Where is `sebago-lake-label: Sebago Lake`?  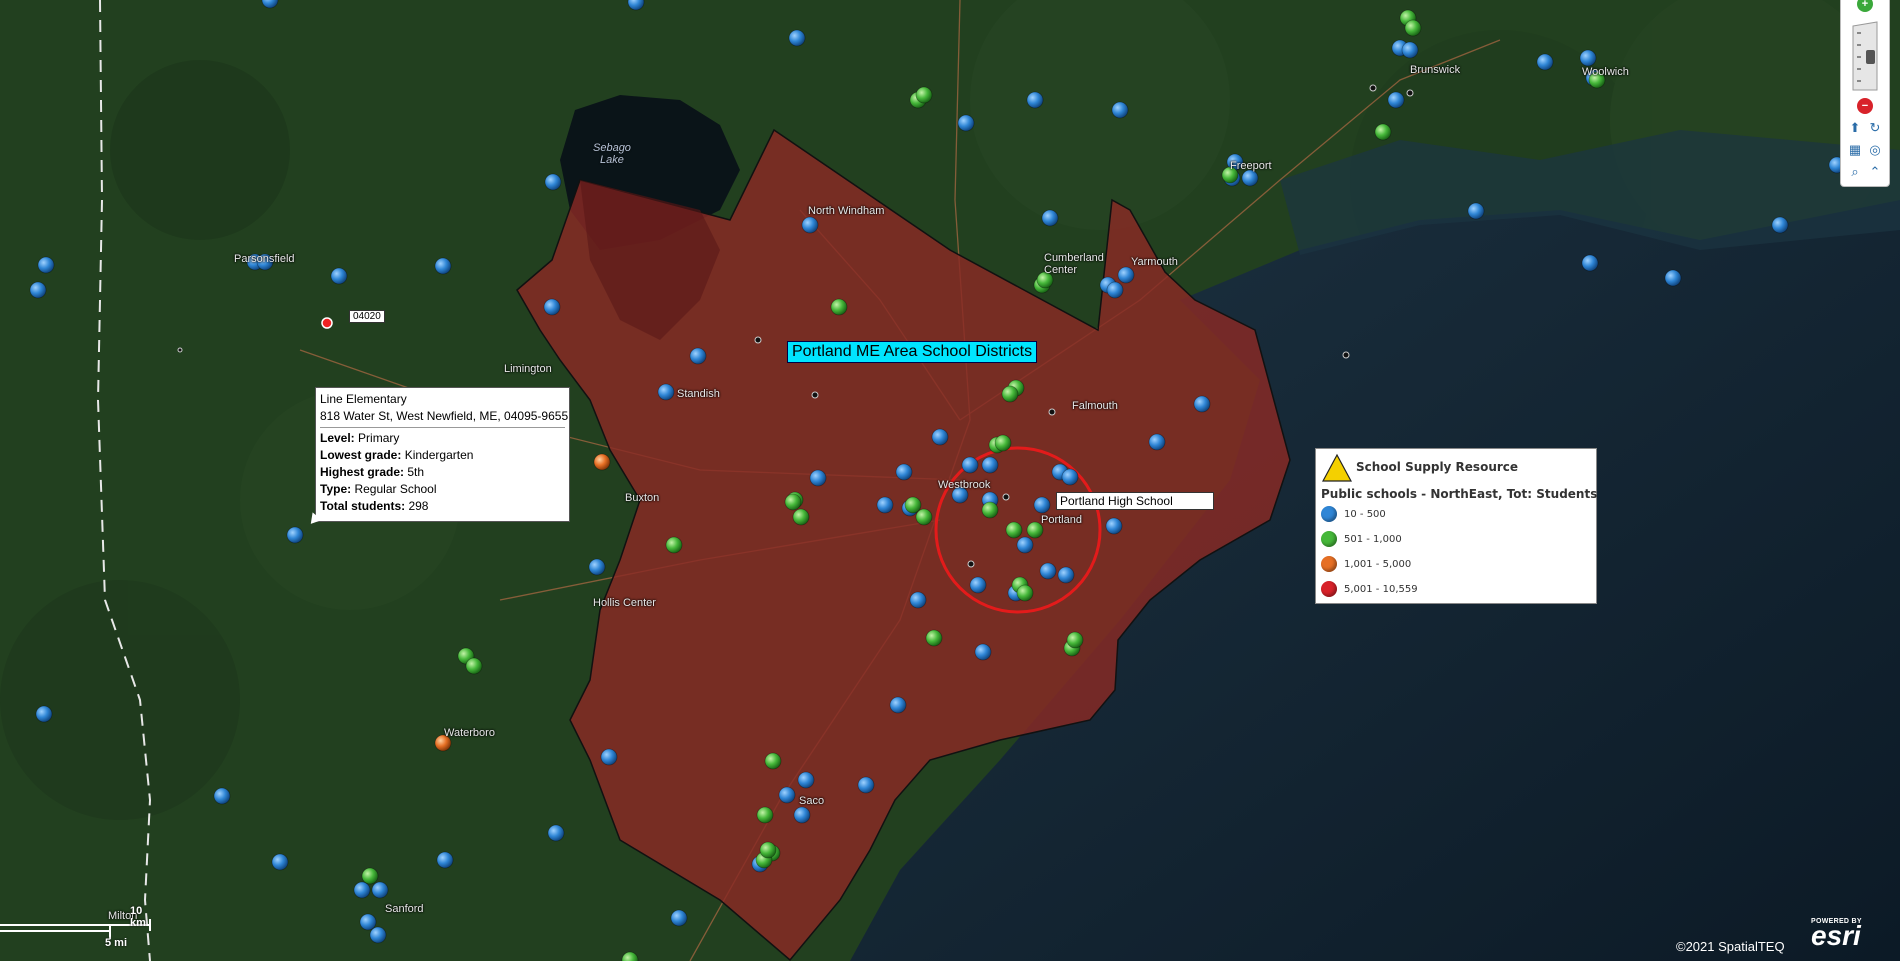 sebago-lake-label: Sebago Lake is located at coordinates (612, 154).